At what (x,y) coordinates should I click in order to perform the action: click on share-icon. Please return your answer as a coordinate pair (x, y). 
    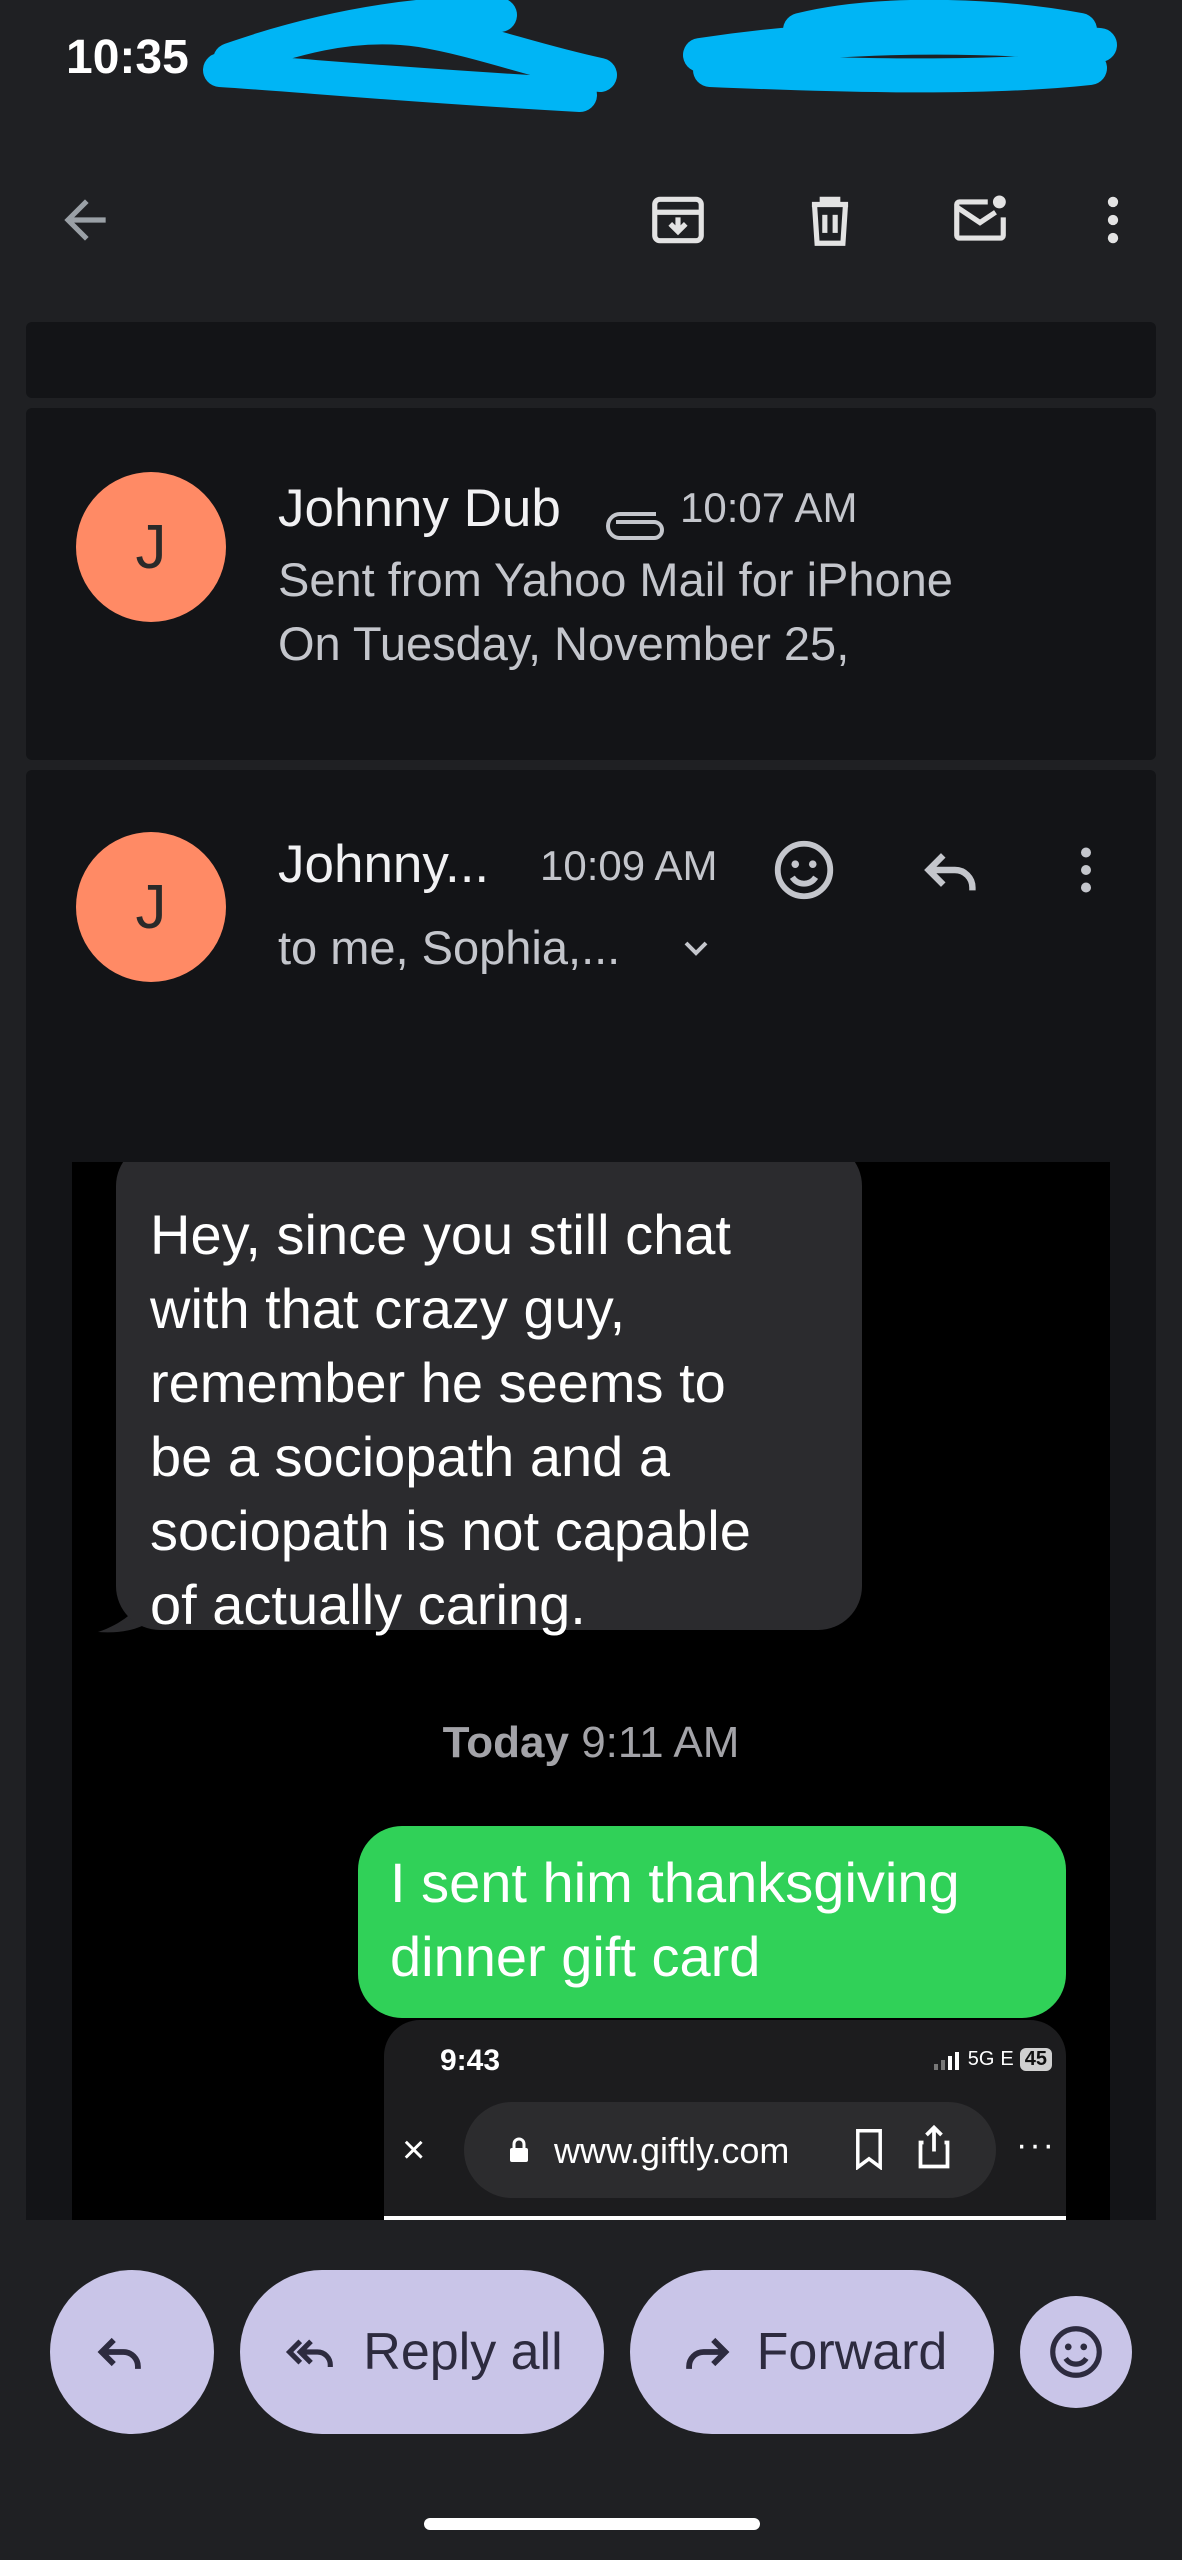
    Looking at the image, I should click on (934, 2146).